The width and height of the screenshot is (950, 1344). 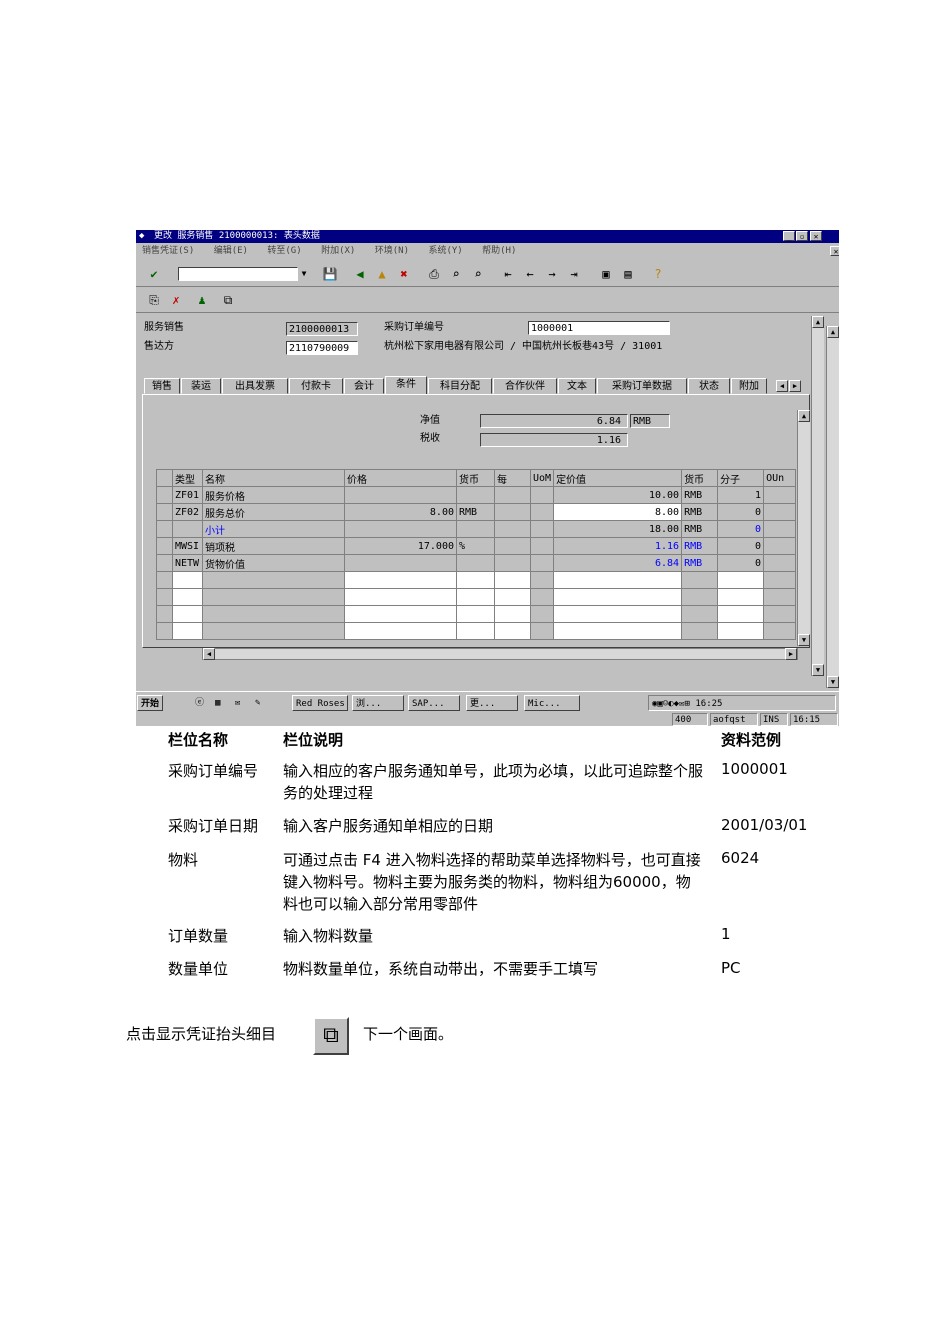 I want to click on first-page-icon: ⇤, so click(x=508, y=274).